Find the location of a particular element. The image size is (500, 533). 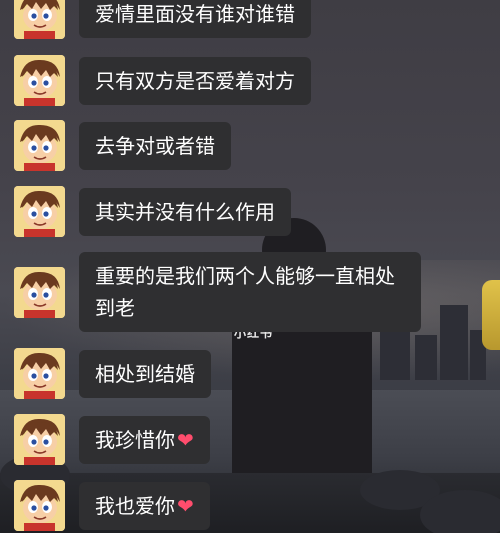

message-text: 我珍惜你 is located at coordinates (135, 439).